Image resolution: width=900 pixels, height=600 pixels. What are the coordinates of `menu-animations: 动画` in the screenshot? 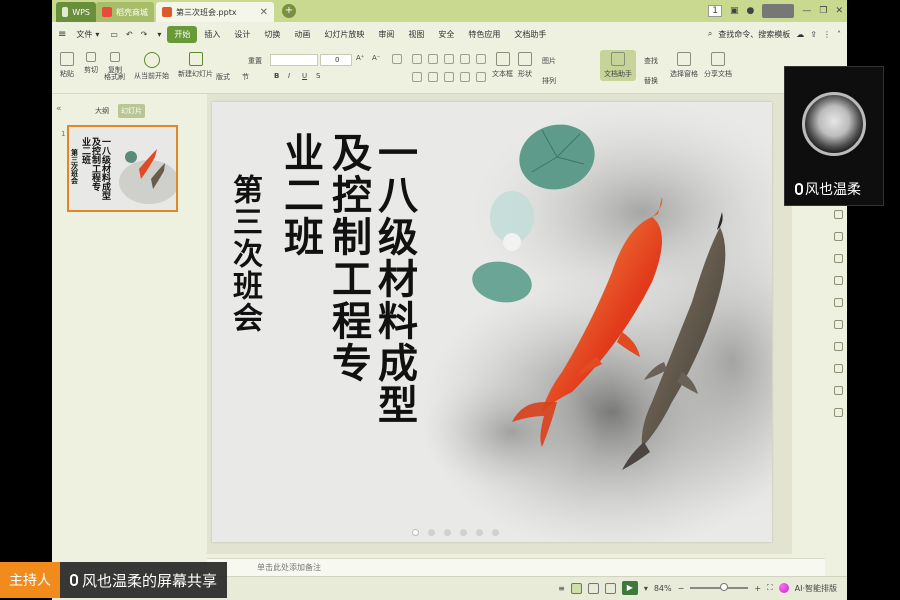 It's located at (302, 34).